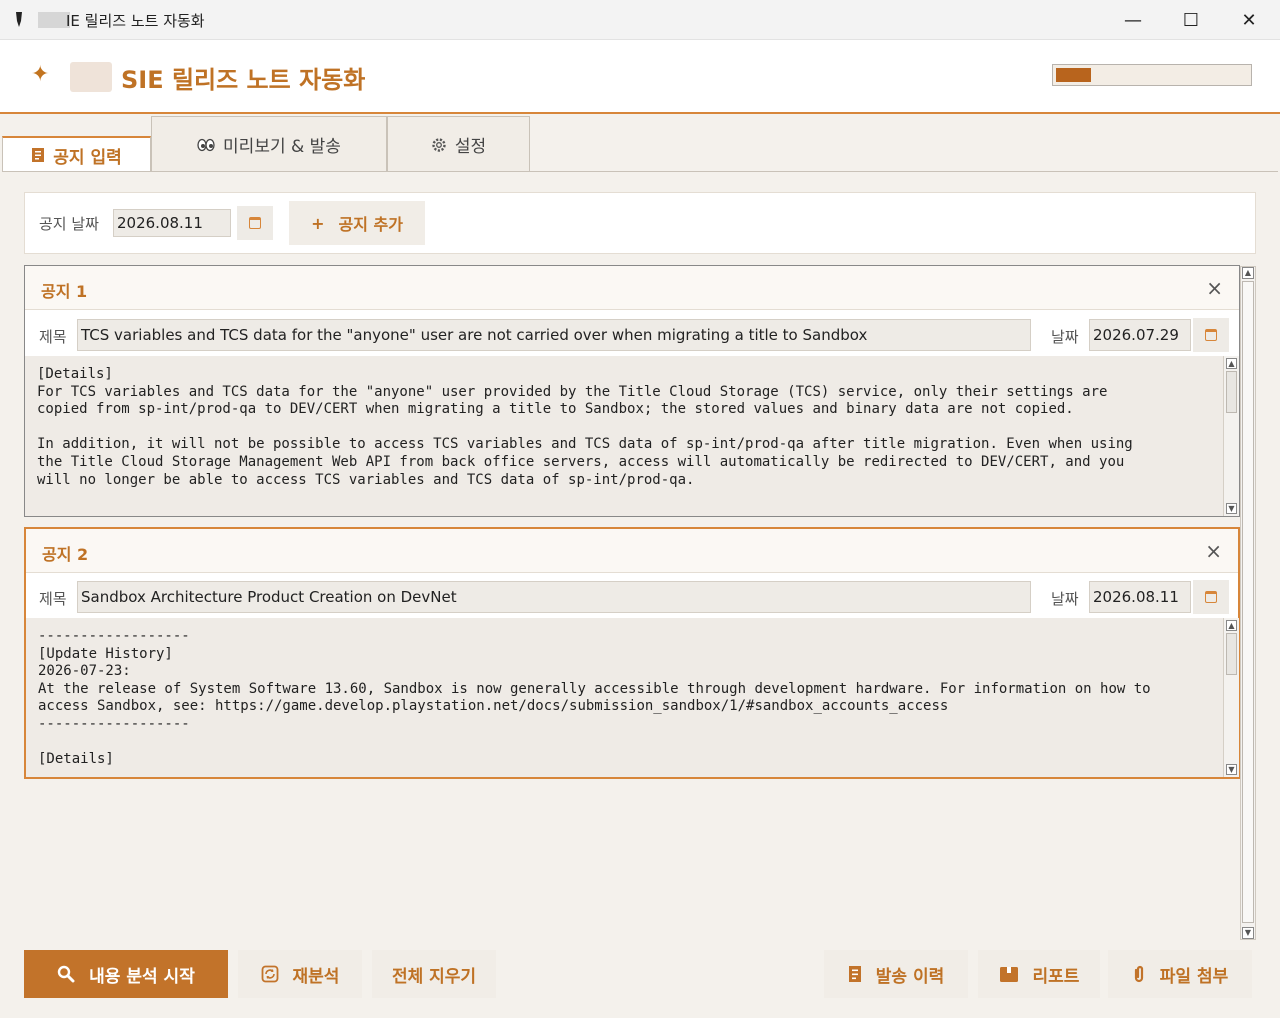  I want to click on search-icon, so click(66, 974).